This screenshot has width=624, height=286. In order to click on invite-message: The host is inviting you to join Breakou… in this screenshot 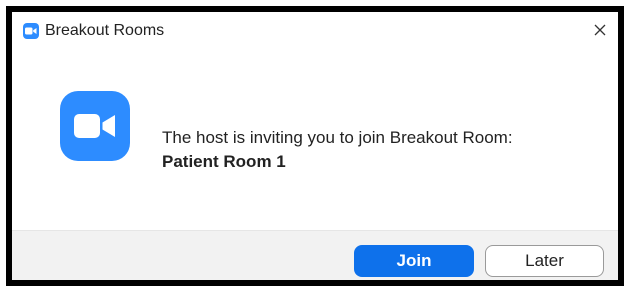, I will do `click(337, 137)`.